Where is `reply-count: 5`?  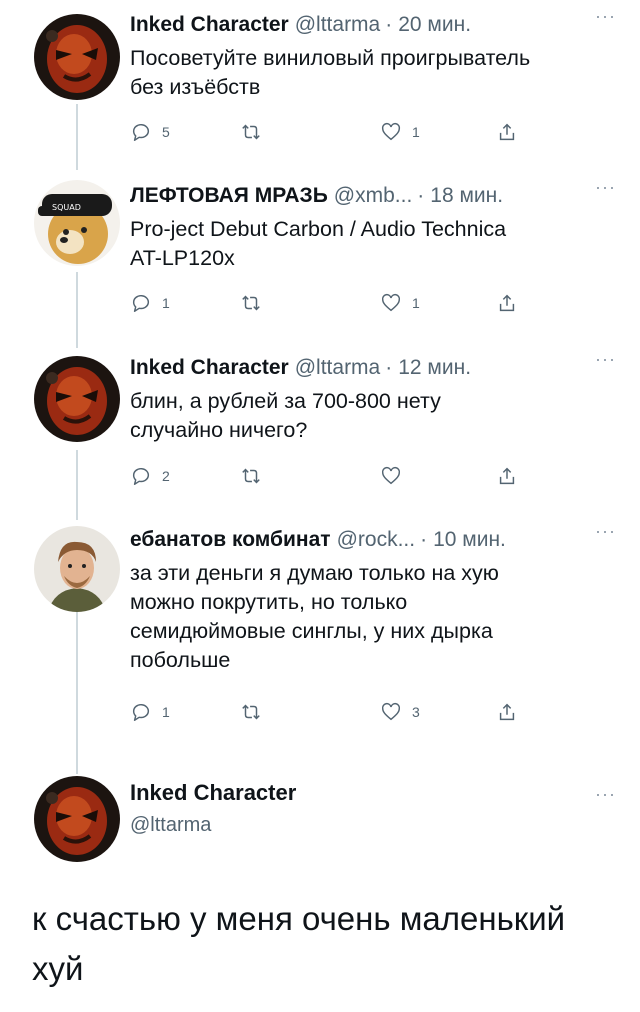
reply-count: 5 is located at coordinates (166, 132).